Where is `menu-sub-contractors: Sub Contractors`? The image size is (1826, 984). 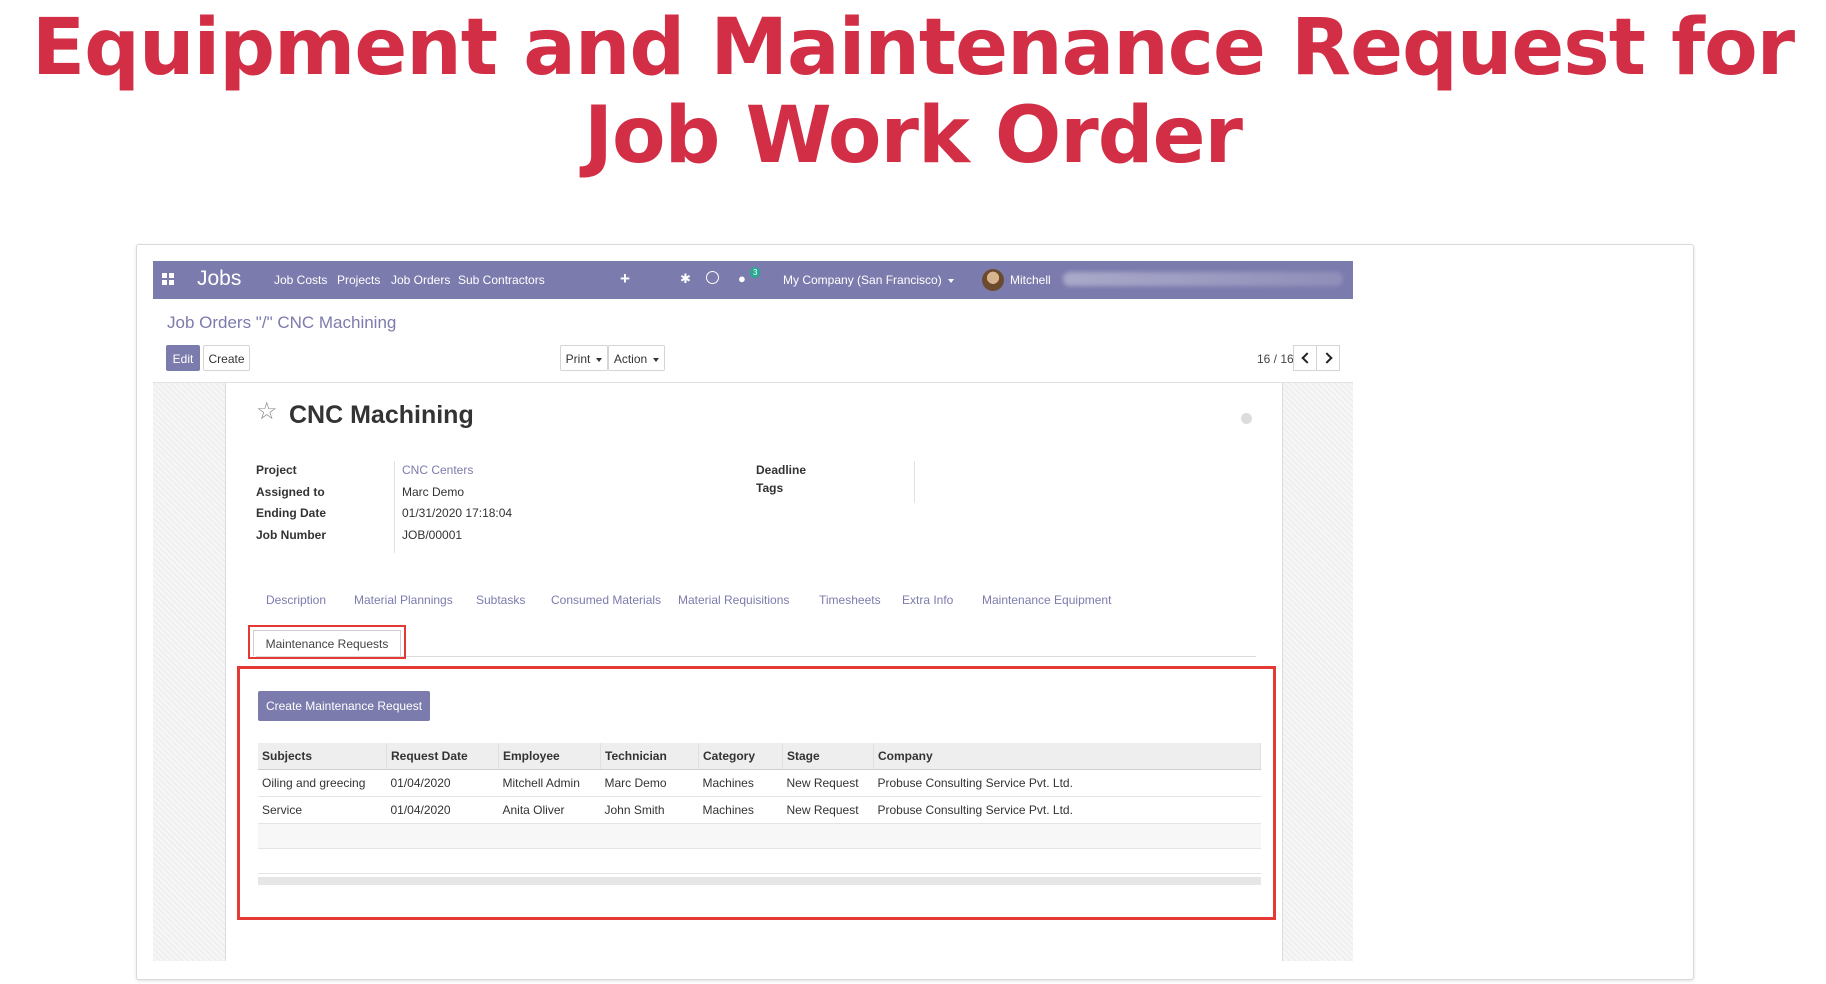
menu-sub-contractors: Sub Contractors is located at coordinates (501, 280).